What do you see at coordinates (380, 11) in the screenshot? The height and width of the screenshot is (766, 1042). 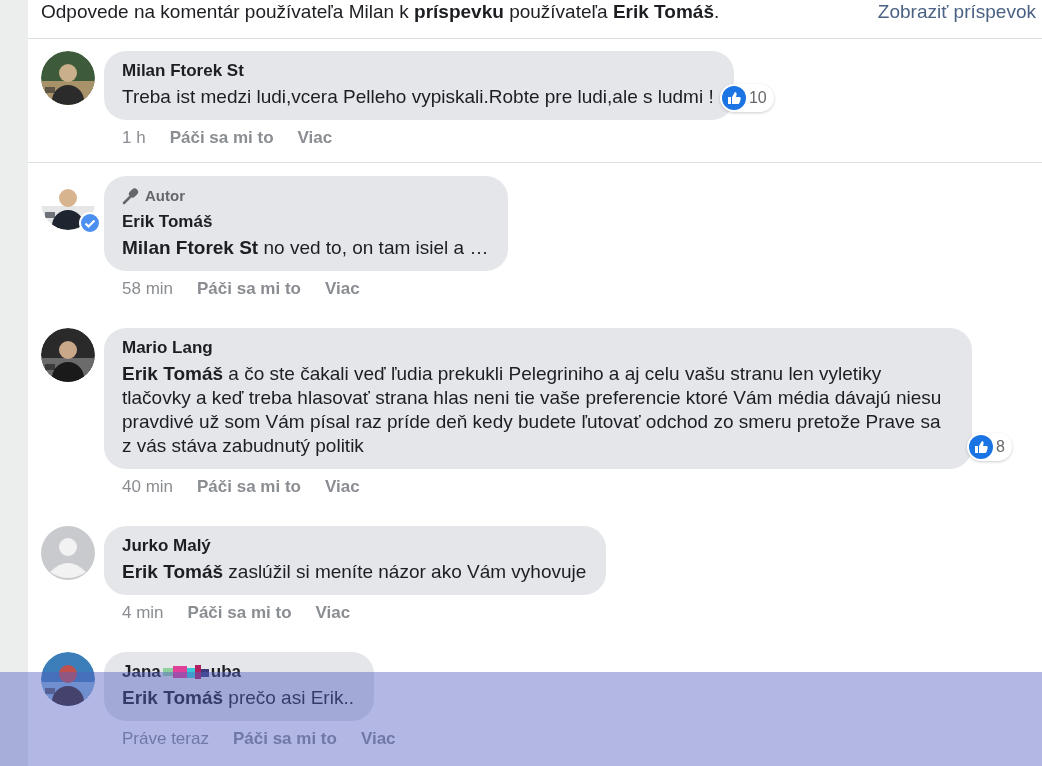 I see `header-text: Odpovede na komentár používateľa Milan k príspevku používateľa Erik Tomáš.` at bounding box center [380, 11].